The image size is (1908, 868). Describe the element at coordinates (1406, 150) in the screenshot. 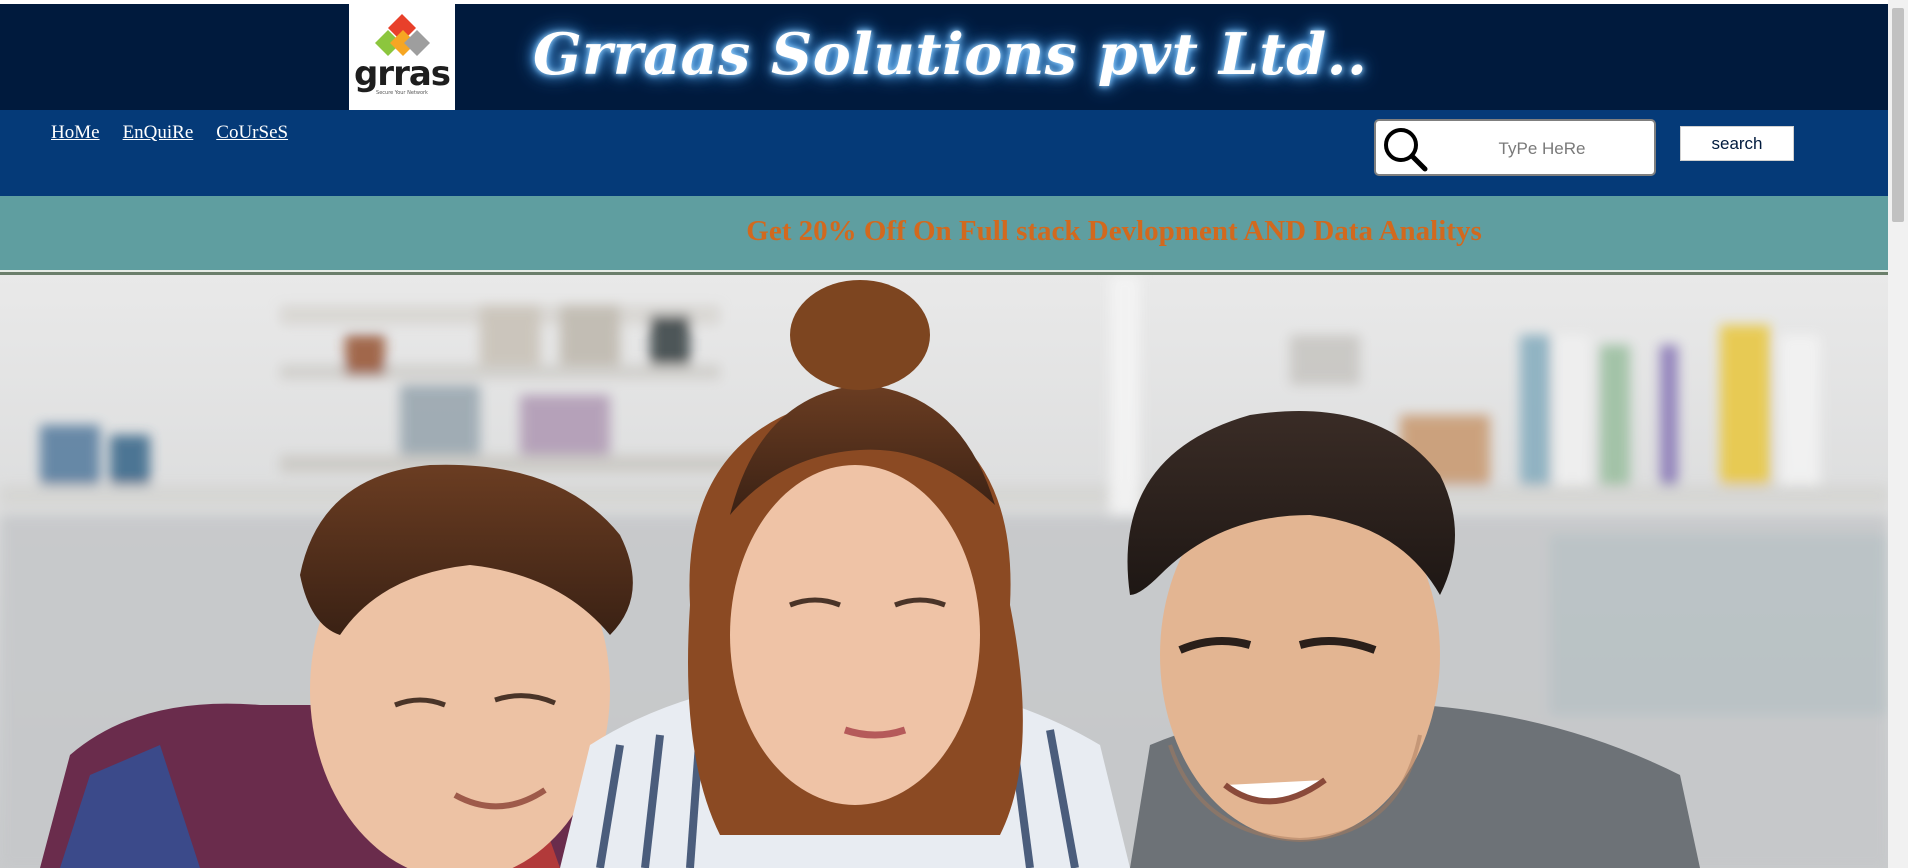

I see `search-icon` at that location.